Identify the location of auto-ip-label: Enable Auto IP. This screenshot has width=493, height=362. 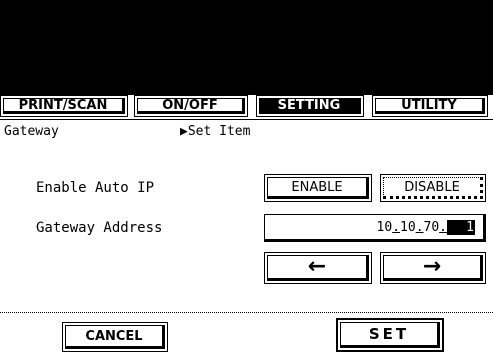
(95, 188).